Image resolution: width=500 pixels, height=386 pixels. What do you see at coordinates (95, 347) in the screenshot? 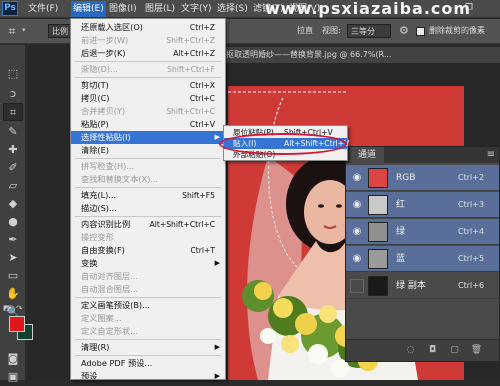
I see `menu-item-label: 清理(R)` at bounding box center [95, 347].